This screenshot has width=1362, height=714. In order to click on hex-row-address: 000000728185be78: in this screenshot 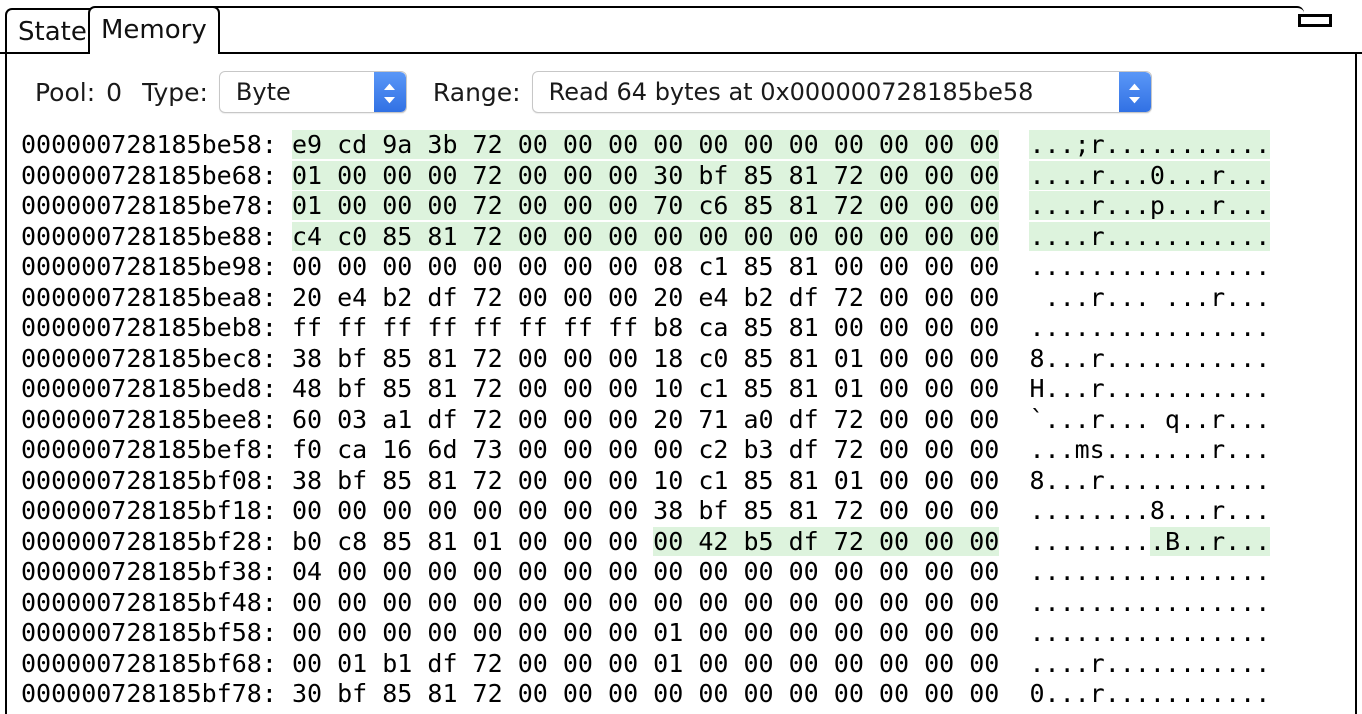, I will do `click(156, 205)`.